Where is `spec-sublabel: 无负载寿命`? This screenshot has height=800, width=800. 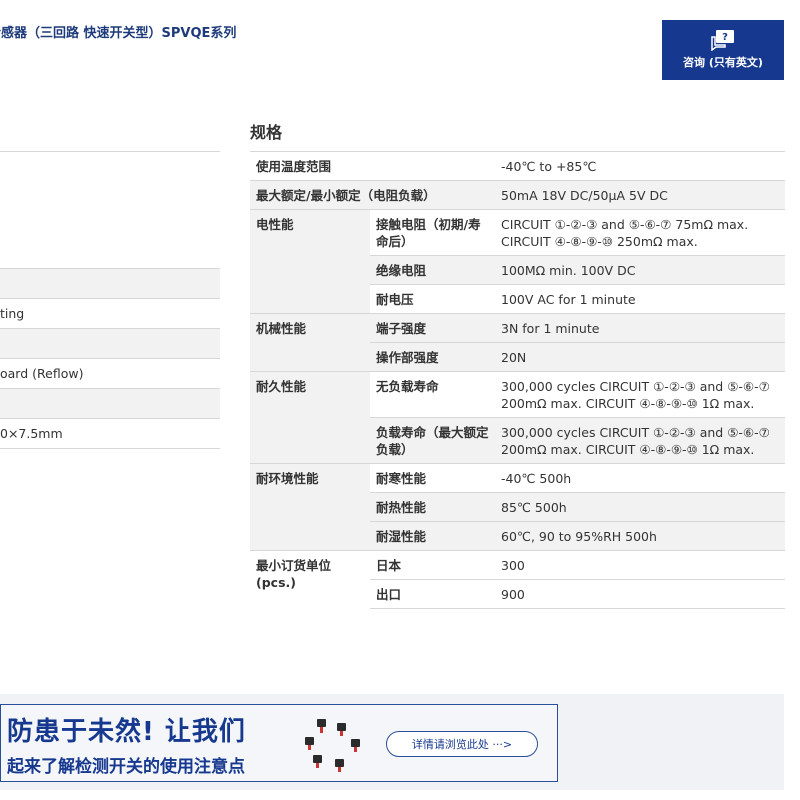
spec-sublabel: 无负载寿命 is located at coordinates (432, 394).